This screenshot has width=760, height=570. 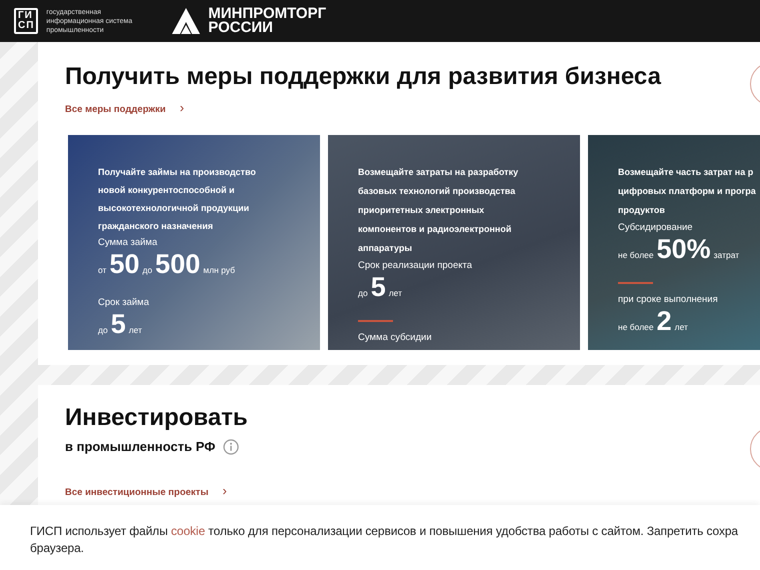 What do you see at coordinates (128, 243) in the screenshot?
I see `fact-label: Сумма займа` at bounding box center [128, 243].